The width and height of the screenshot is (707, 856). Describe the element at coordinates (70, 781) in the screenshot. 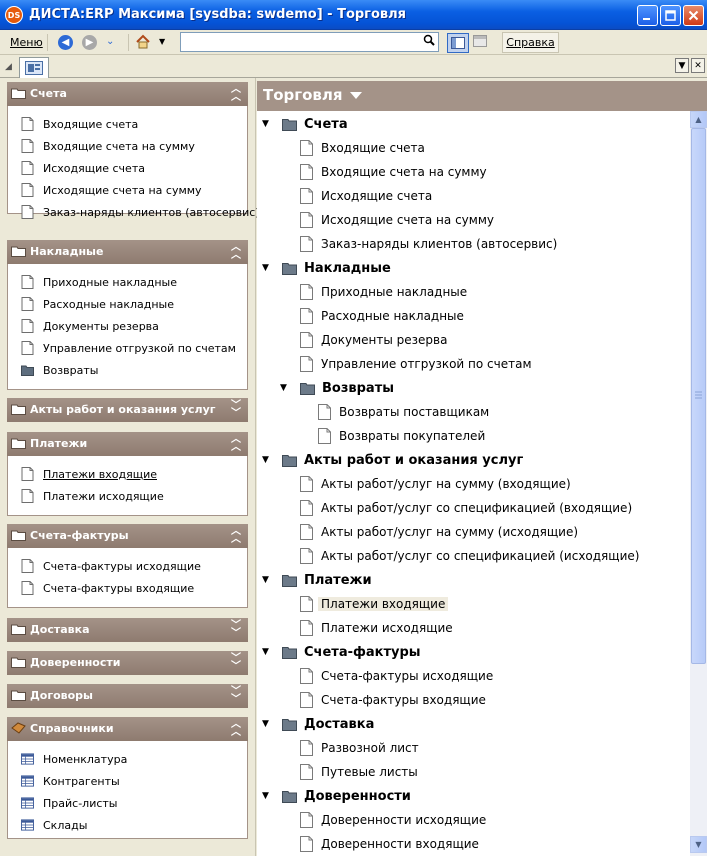

I see `nav-item: Контрагенты` at that location.